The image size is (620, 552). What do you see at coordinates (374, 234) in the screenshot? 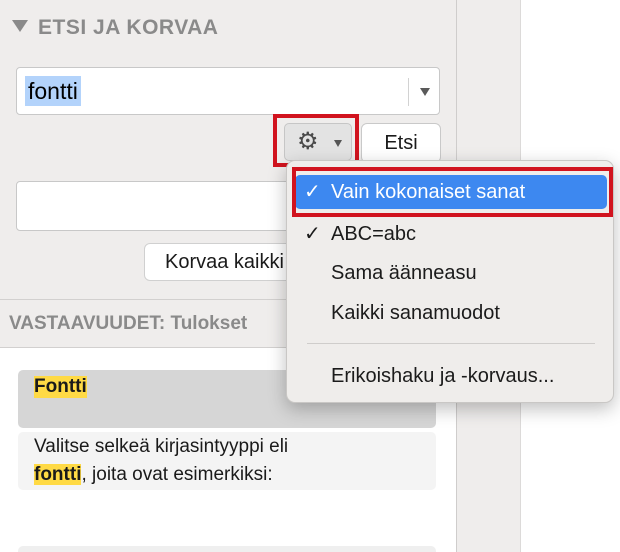
I see `menu-item-label: ABC=abc` at bounding box center [374, 234].